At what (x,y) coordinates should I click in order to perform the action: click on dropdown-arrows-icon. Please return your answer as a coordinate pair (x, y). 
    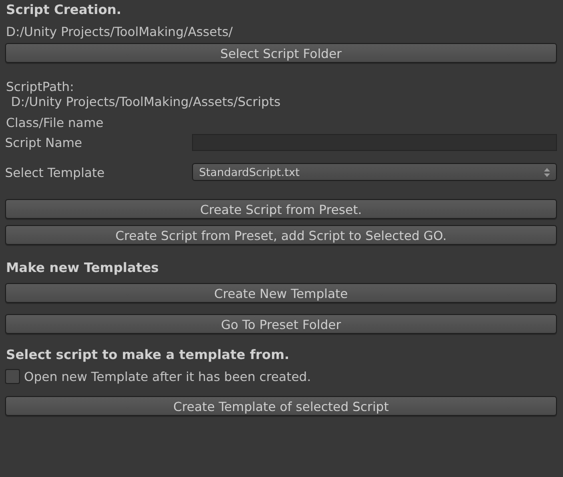
    Looking at the image, I should click on (547, 172).